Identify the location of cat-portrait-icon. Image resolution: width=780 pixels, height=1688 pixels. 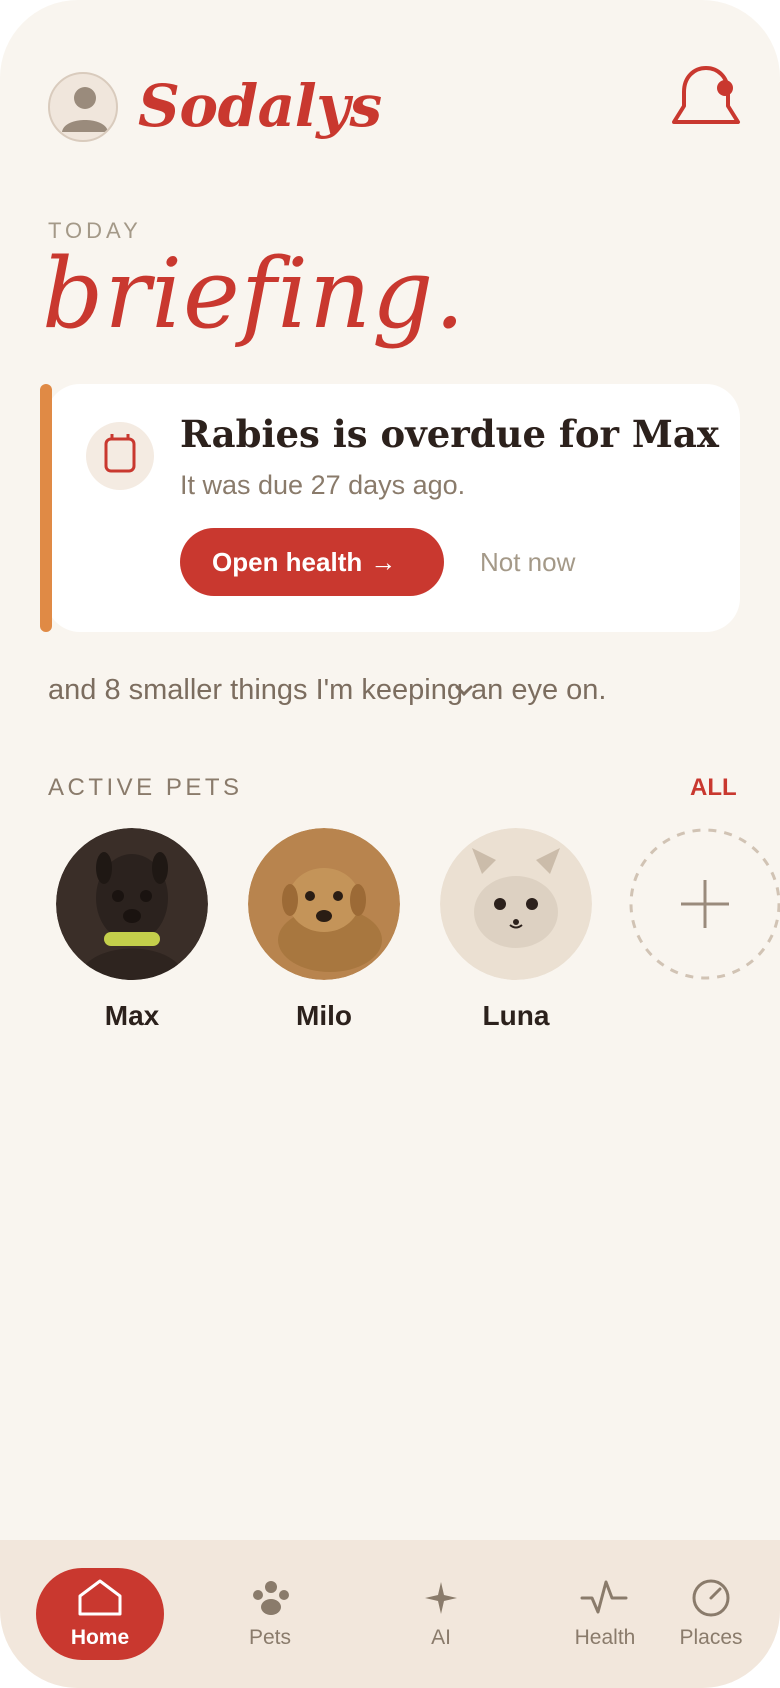
(516, 904).